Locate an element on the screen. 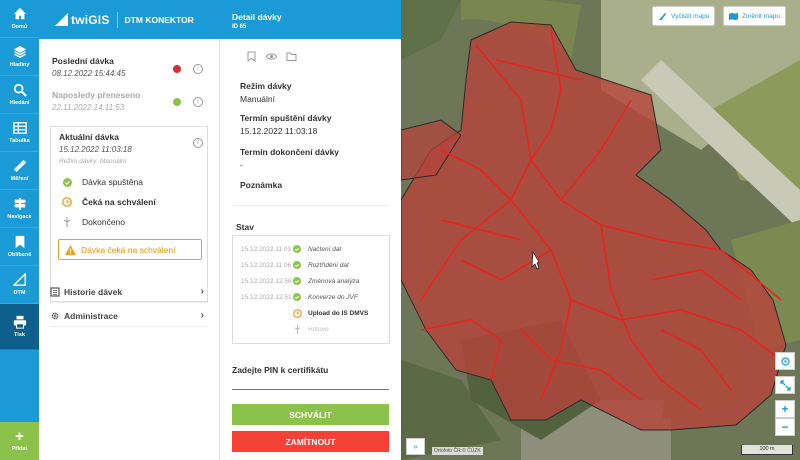  signpost-icon is located at coordinates (19, 204).